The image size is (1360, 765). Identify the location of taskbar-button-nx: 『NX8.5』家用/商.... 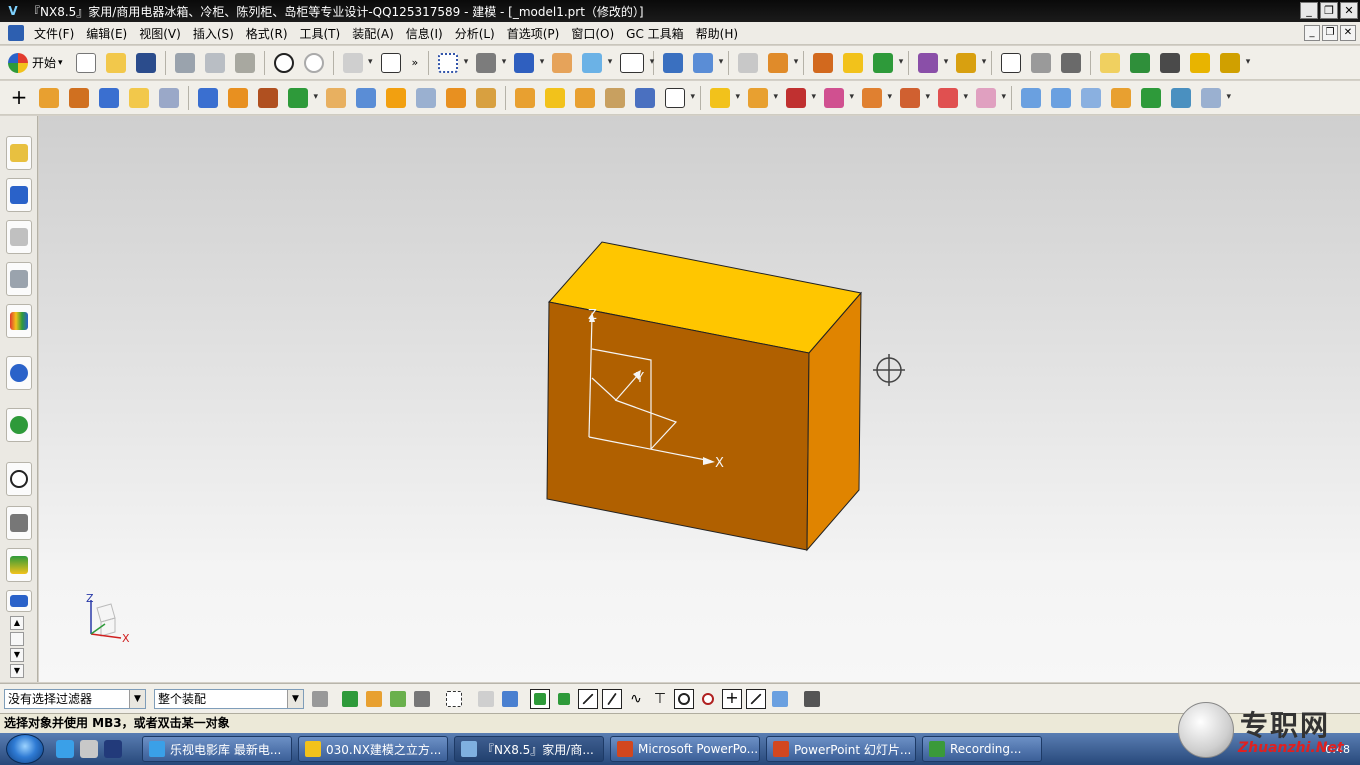
(529, 749).